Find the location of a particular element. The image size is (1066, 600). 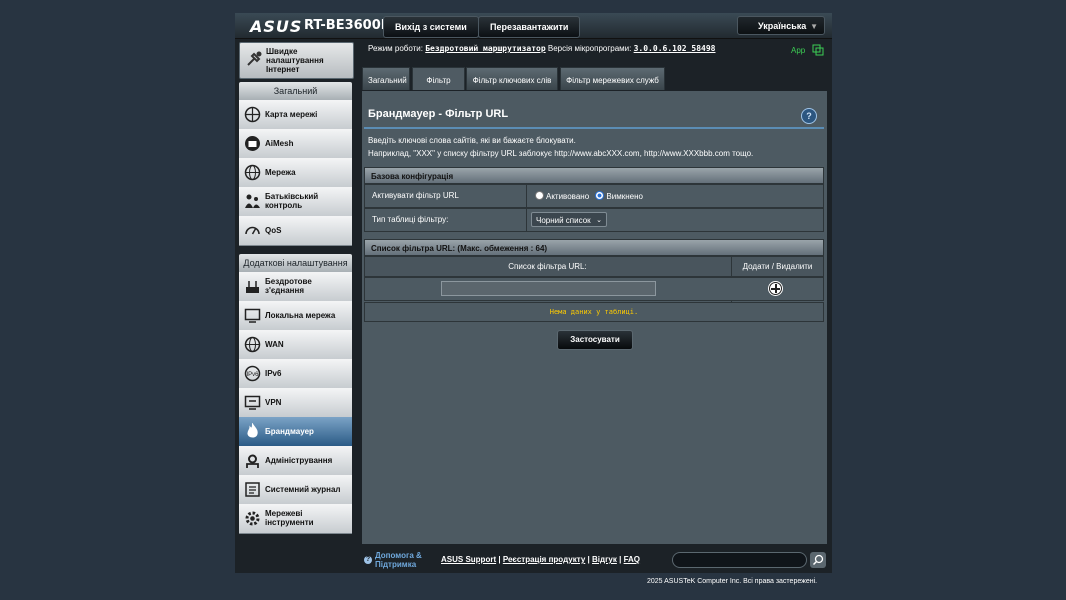

chevron-down-icon: ▼ is located at coordinates (814, 26).